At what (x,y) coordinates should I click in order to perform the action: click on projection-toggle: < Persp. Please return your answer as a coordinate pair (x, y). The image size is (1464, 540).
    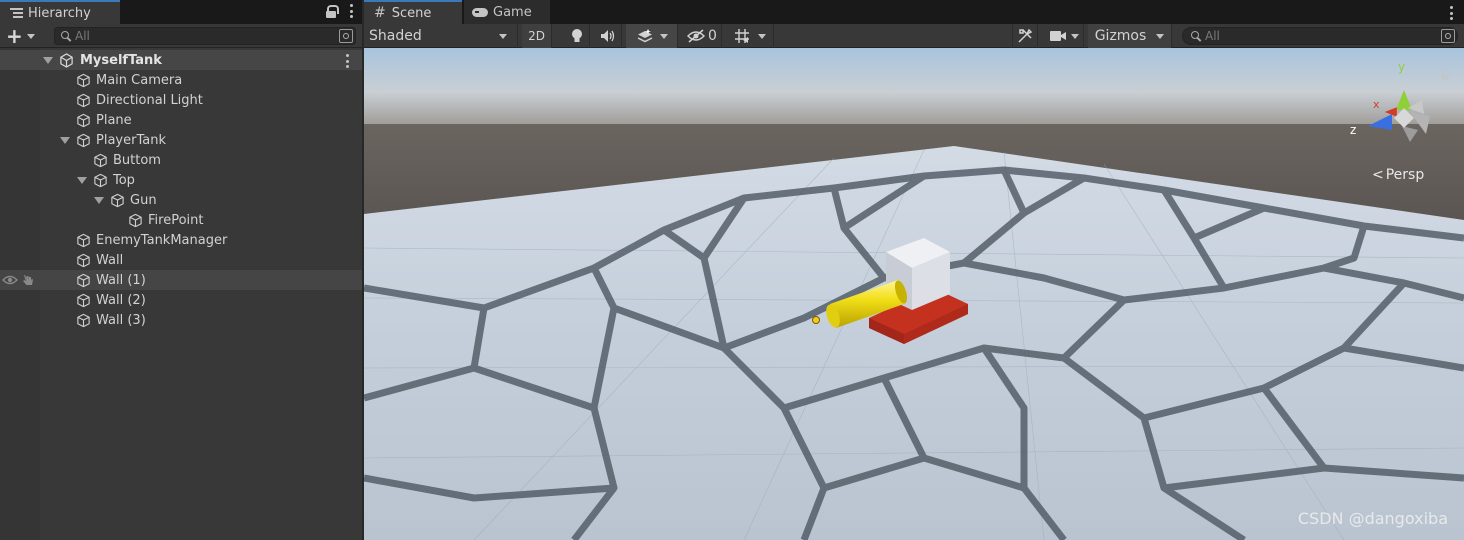
    Looking at the image, I should click on (1398, 175).